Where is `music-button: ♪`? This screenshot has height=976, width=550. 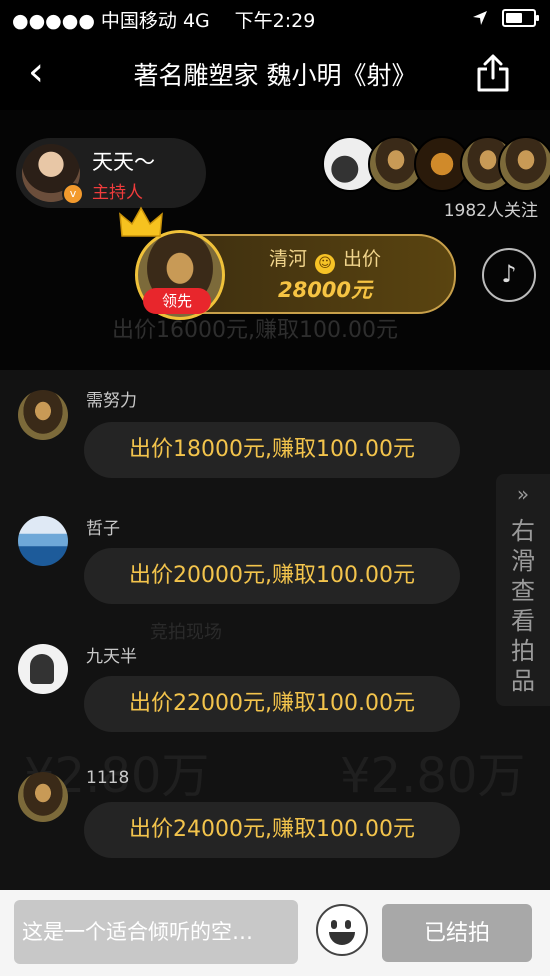 music-button: ♪ is located at coordinates (509, 275).